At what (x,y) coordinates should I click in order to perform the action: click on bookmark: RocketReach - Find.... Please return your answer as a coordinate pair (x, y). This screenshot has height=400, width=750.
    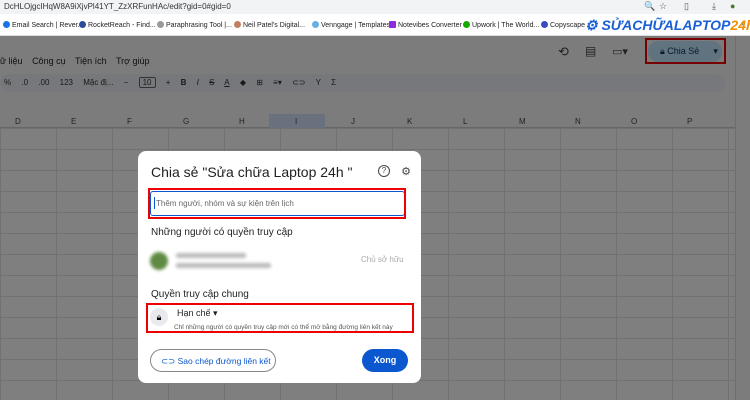
    Looking at the image, I should click on (117, 25).